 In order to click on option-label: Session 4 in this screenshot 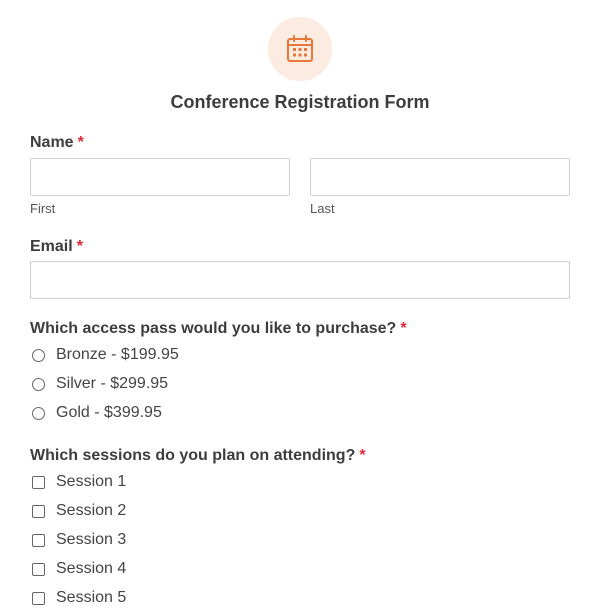, I will do `click(91, 568)`.